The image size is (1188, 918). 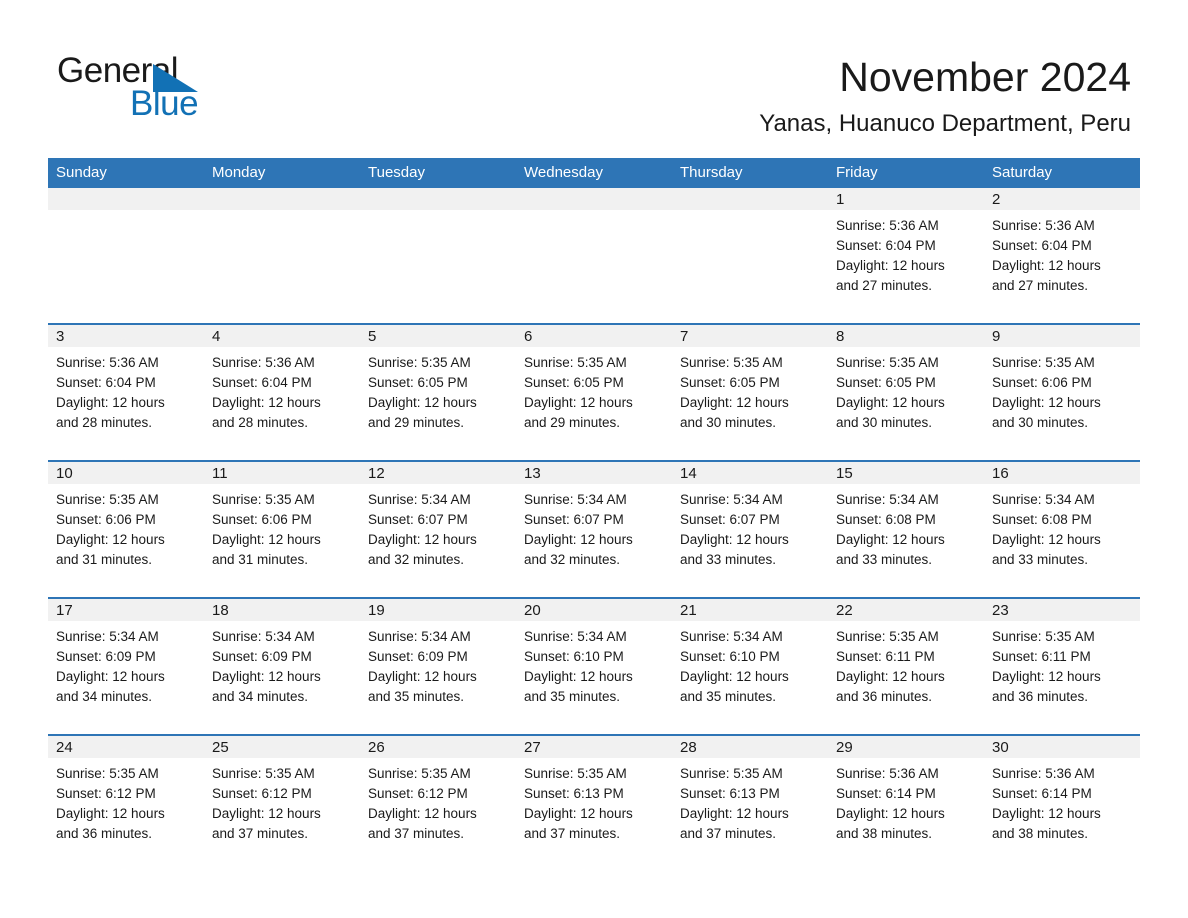 I want to click on sunset-text: Sunset: 6:08 PM, so click(x=886, y=519).